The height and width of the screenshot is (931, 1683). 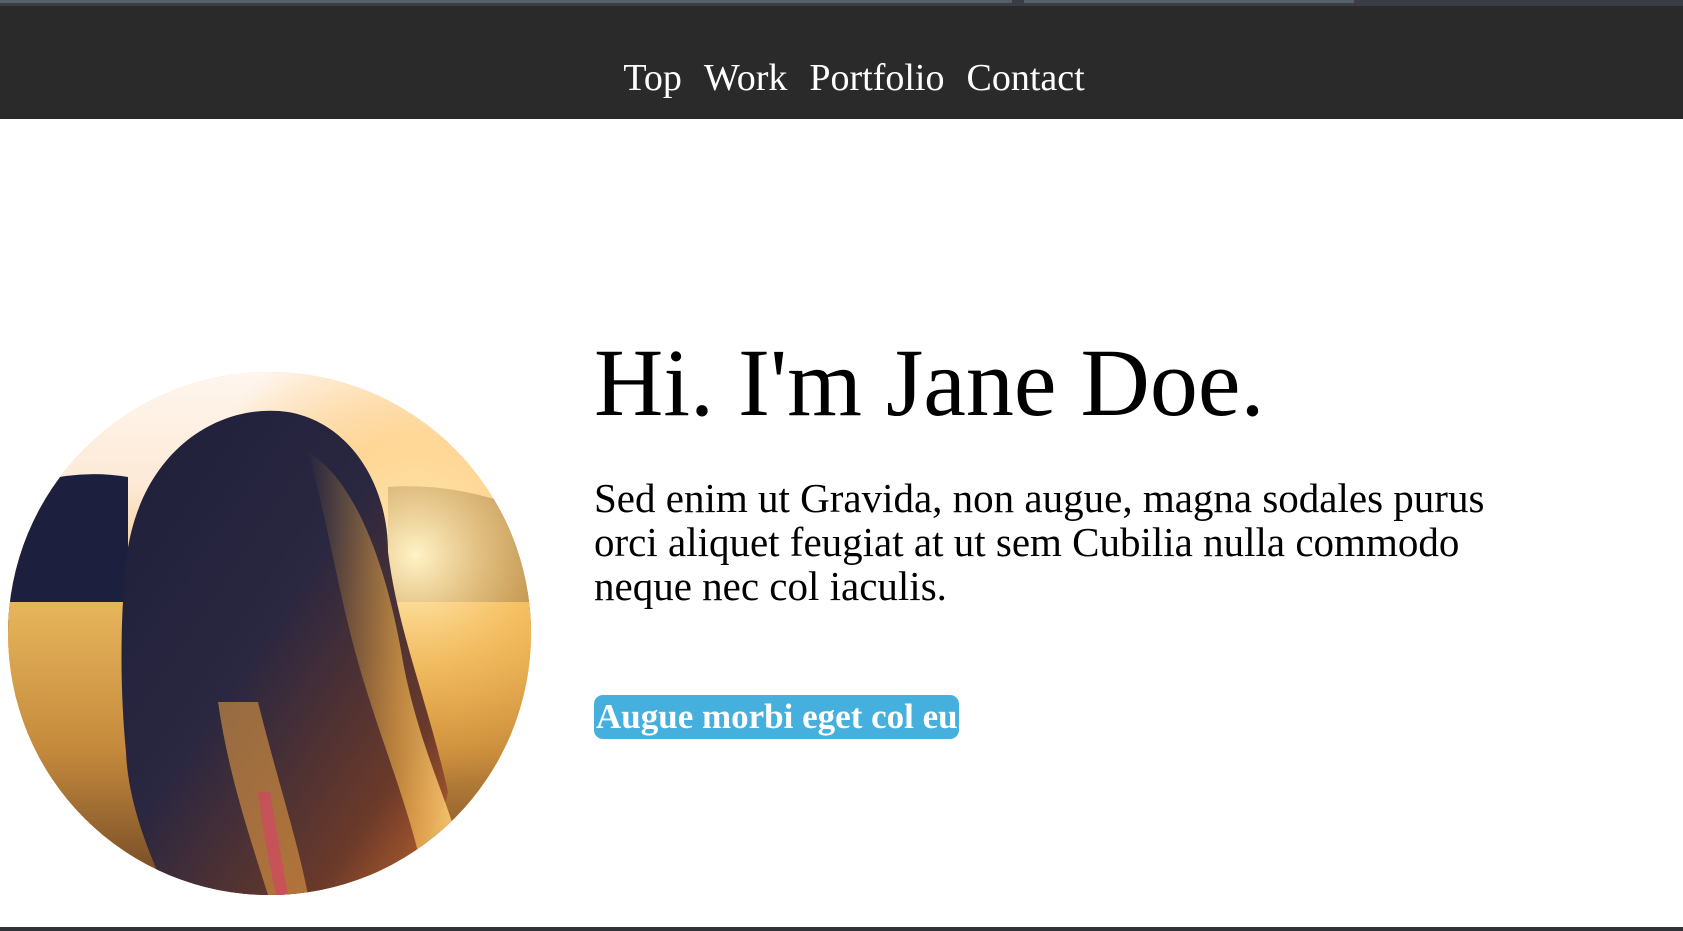 I want to click on hero-heading: Hi. I'm Jane Doe., so click(x=929, y=382).